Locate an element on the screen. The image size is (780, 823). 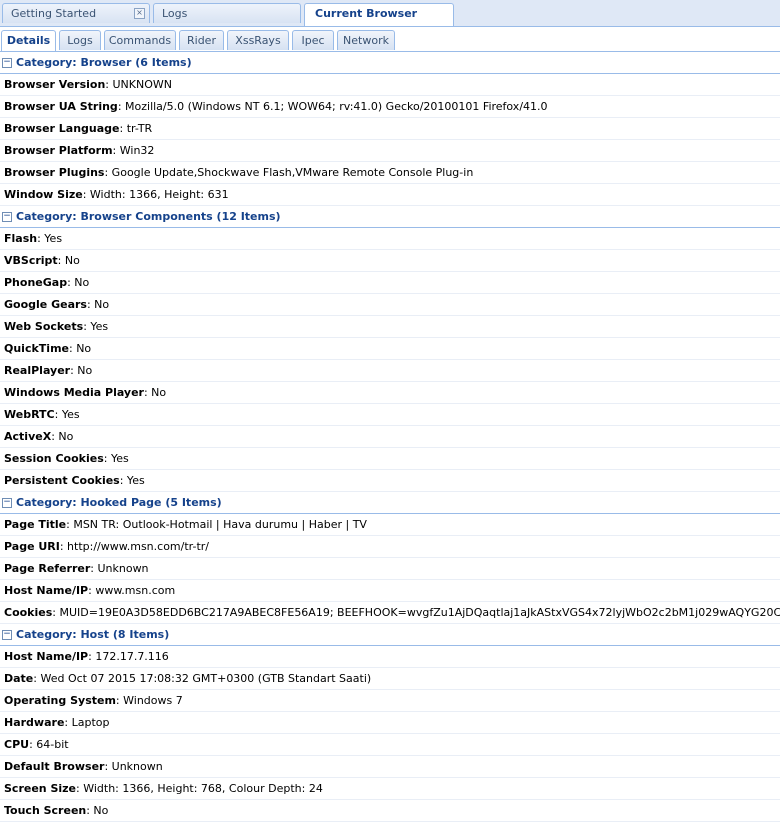
subtab-details: Details is located at coordinates (28, 40).